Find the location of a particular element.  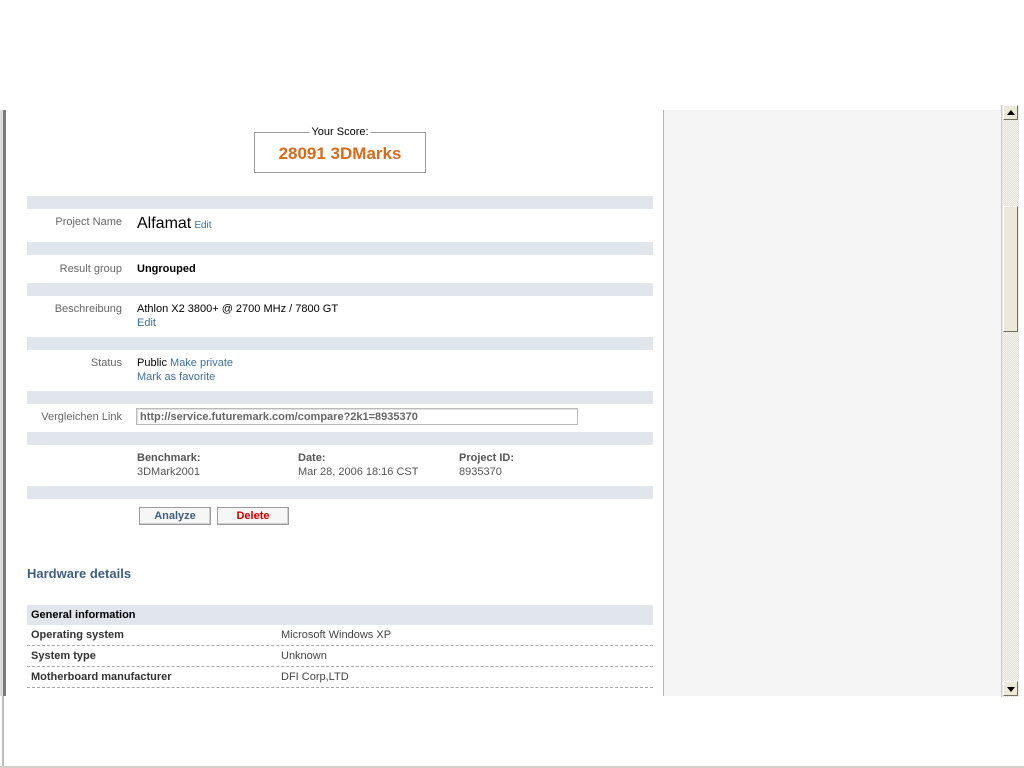

general-information-label: General information is located at coordinates (83, 615).